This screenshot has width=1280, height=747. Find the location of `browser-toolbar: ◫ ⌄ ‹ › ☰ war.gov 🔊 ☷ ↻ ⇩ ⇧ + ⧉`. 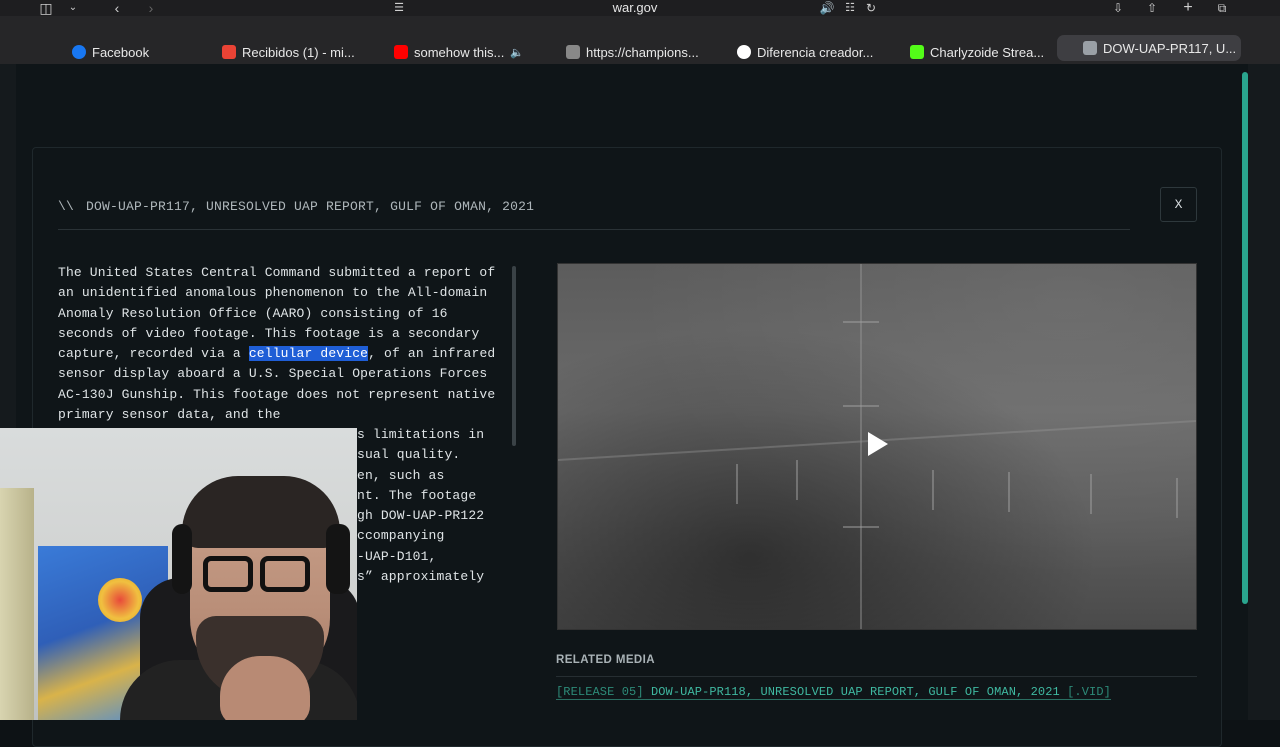

browser-toolbar: ◫ ⌄ ‹ › ☰ war.gov 🔊 ☷ ↻ ⇩ ⇧ + ⧉ is located at coordinates (640, 8).